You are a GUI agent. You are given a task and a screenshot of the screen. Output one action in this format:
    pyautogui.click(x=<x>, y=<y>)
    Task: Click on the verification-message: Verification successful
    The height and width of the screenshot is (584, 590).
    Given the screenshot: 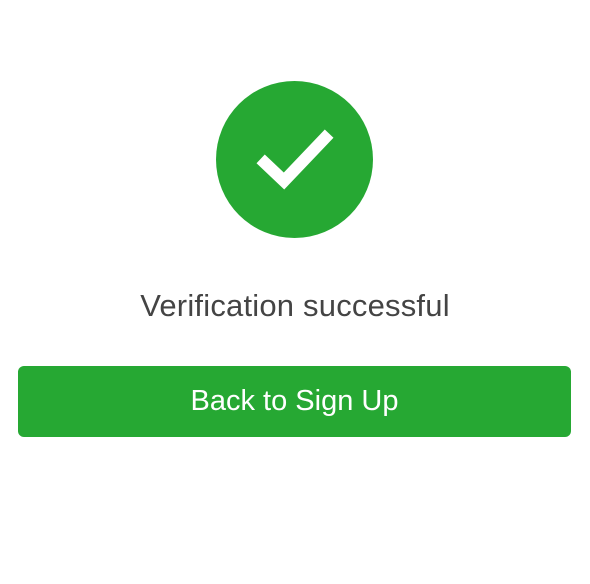 What is the action you would take?
    pyautogui.click(x=295, y=305)
    